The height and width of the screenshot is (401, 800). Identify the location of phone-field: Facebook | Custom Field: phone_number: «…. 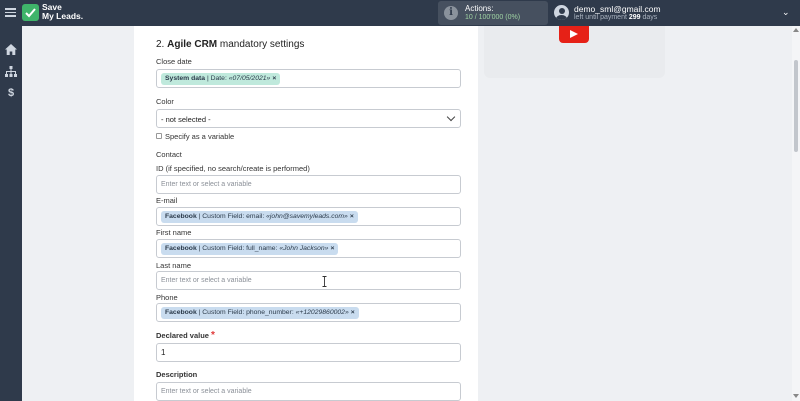
(308, 312).